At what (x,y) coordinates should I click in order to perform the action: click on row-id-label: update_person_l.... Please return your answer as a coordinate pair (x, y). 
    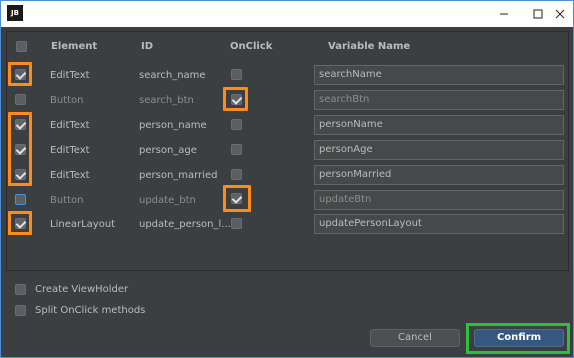
    Looking at the image, I should click on (185, 224).